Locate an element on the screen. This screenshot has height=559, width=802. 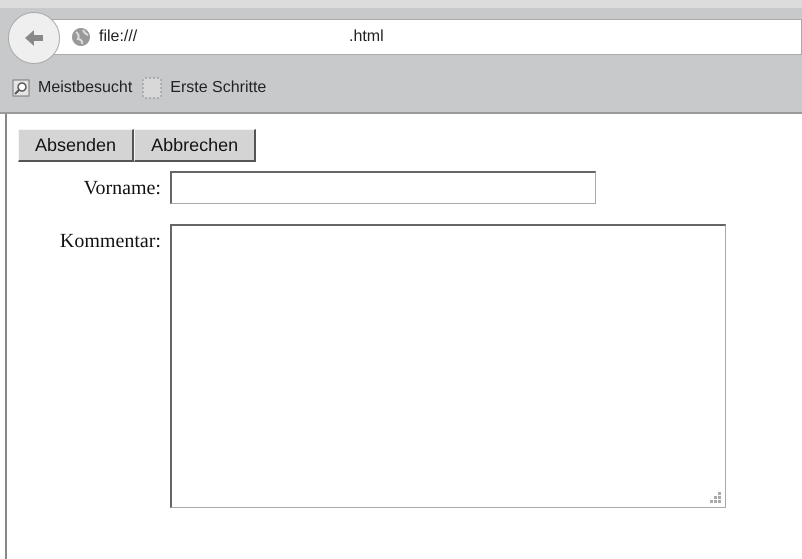
address-text: file:/// is located at coordinates (118, 37).